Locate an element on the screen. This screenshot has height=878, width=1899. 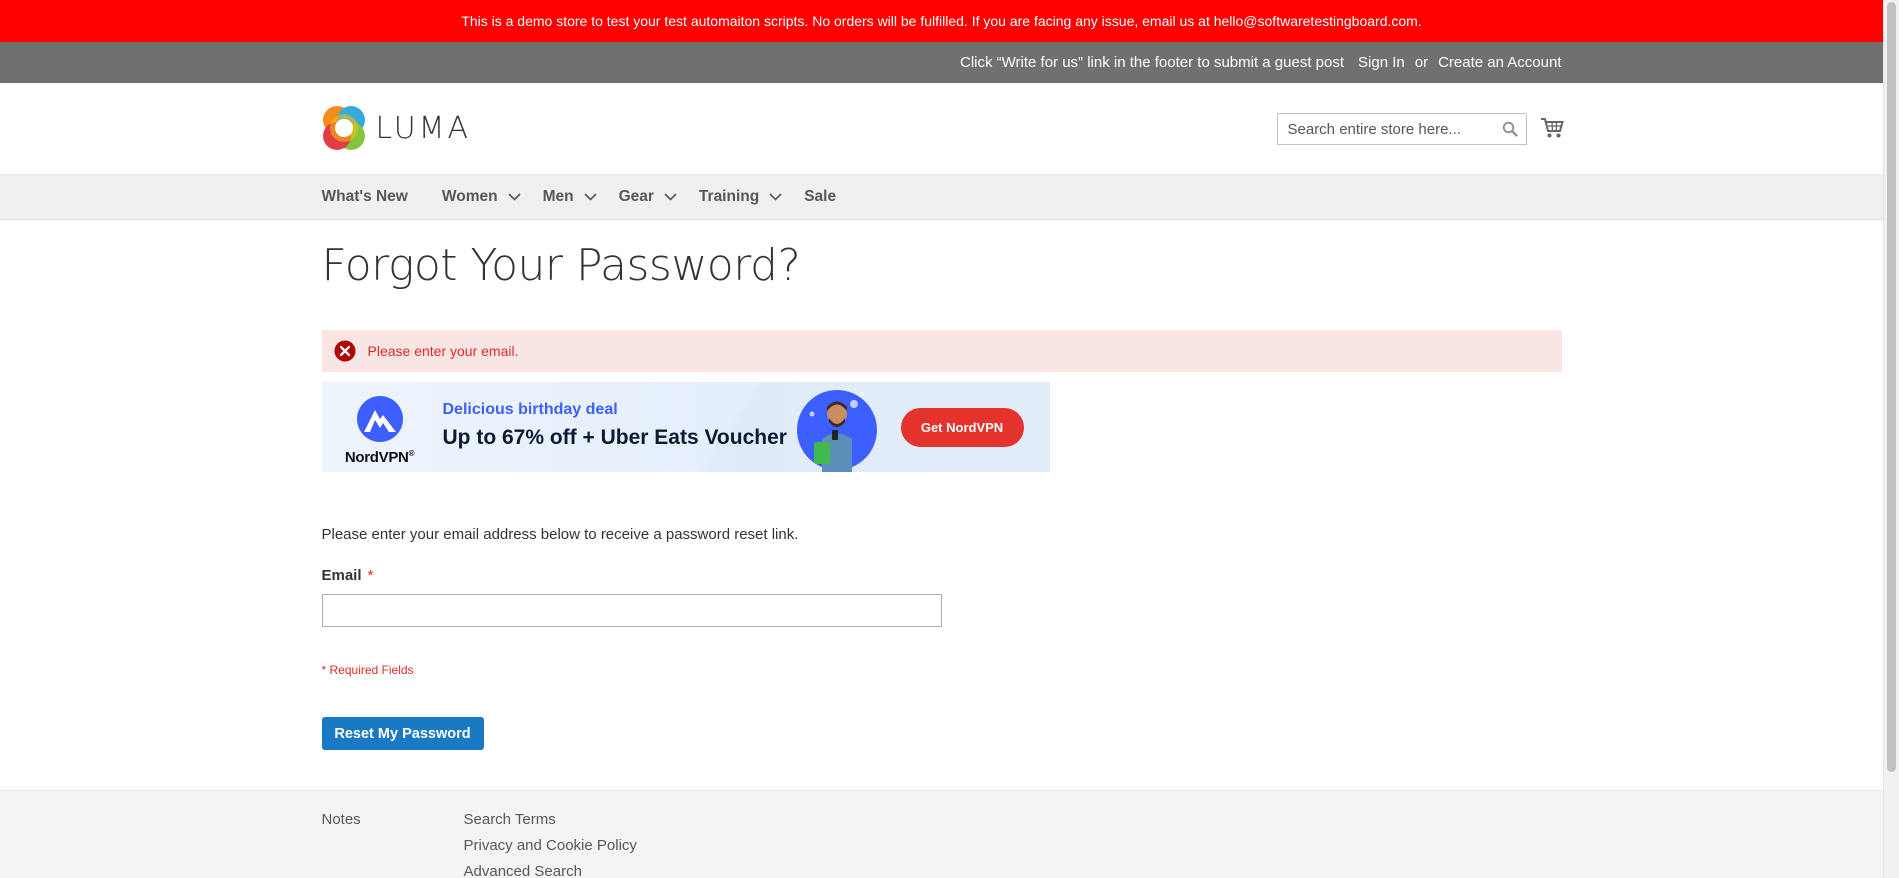
ad-deal-text: Delicious birthday deal is located at coordinates (530, 409).